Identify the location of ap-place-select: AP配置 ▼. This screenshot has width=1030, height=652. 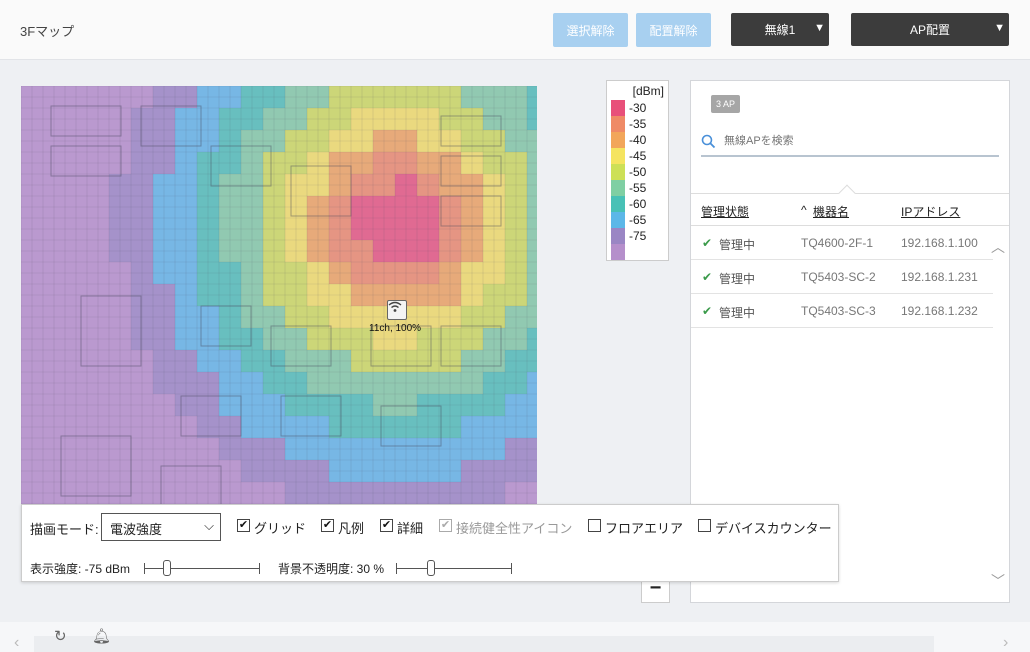
(930, 29).